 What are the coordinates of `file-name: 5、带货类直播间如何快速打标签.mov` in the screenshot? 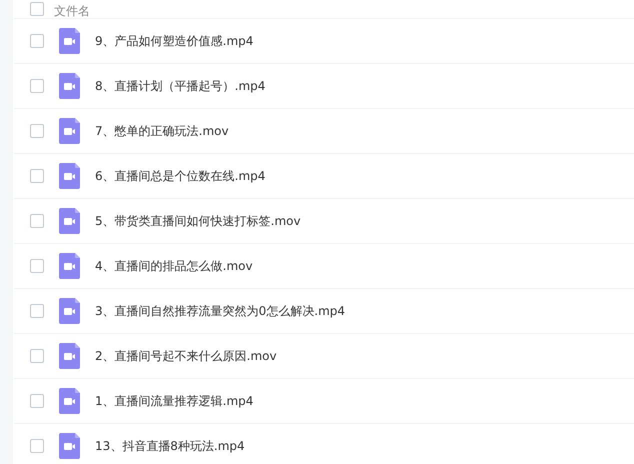 It's located at (198, 221).